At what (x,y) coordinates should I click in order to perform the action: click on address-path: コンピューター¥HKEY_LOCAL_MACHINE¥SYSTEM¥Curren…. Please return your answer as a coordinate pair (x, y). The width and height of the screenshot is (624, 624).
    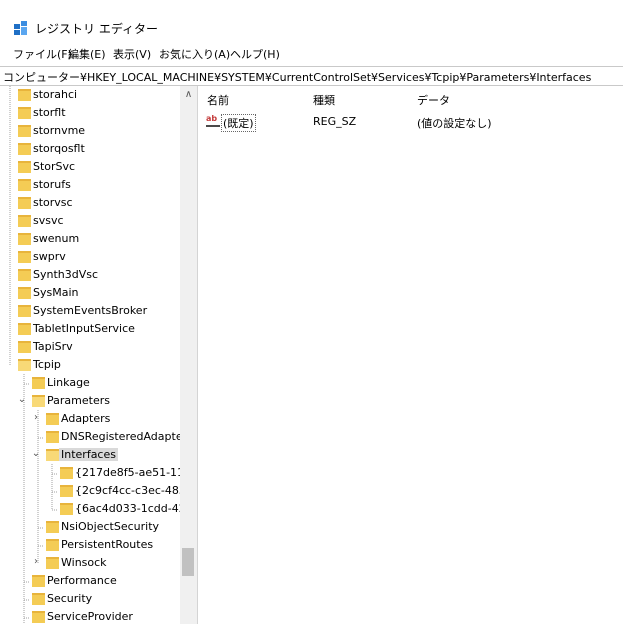
    Looking at the image, I should click on (297, 77).